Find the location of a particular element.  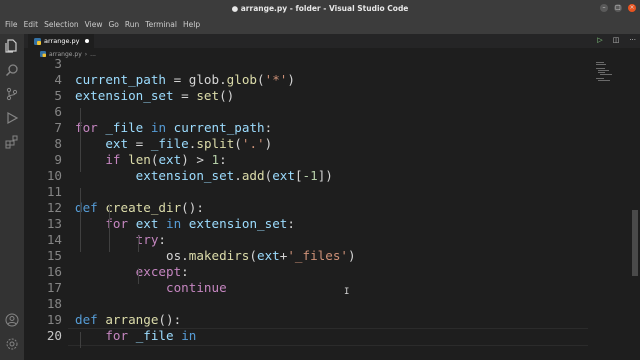

code-line: 3 is located at coordinates (304, 64).